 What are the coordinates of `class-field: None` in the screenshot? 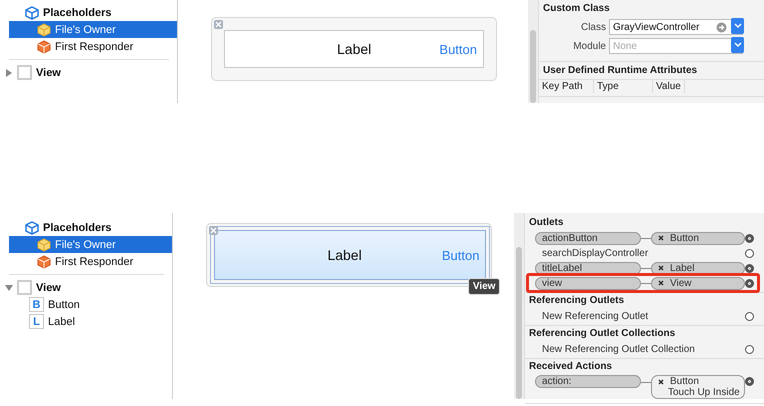 It's located at (676, 46).